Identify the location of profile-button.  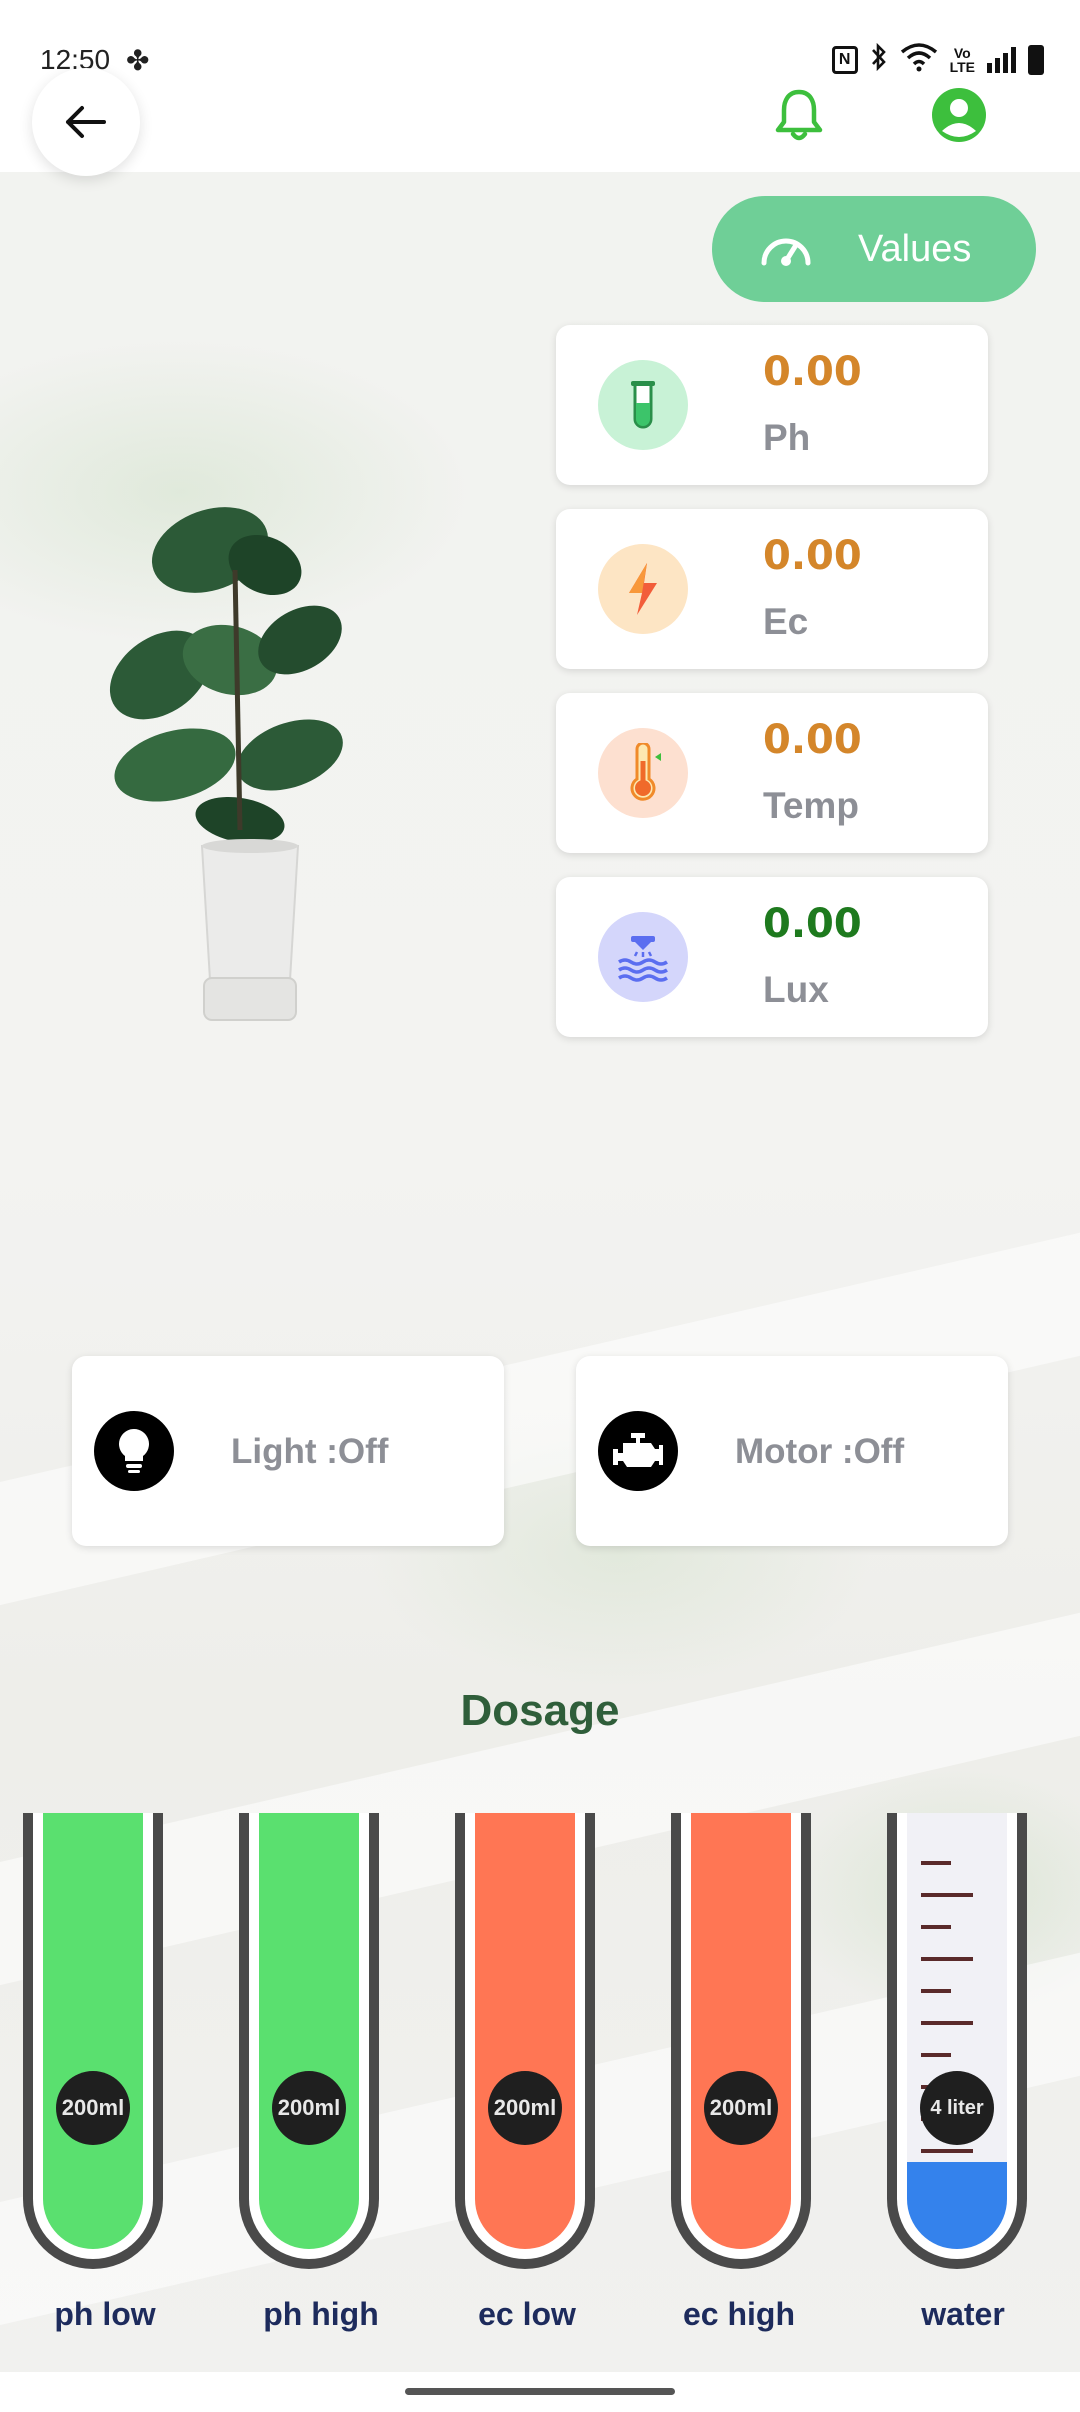
(959, 115).